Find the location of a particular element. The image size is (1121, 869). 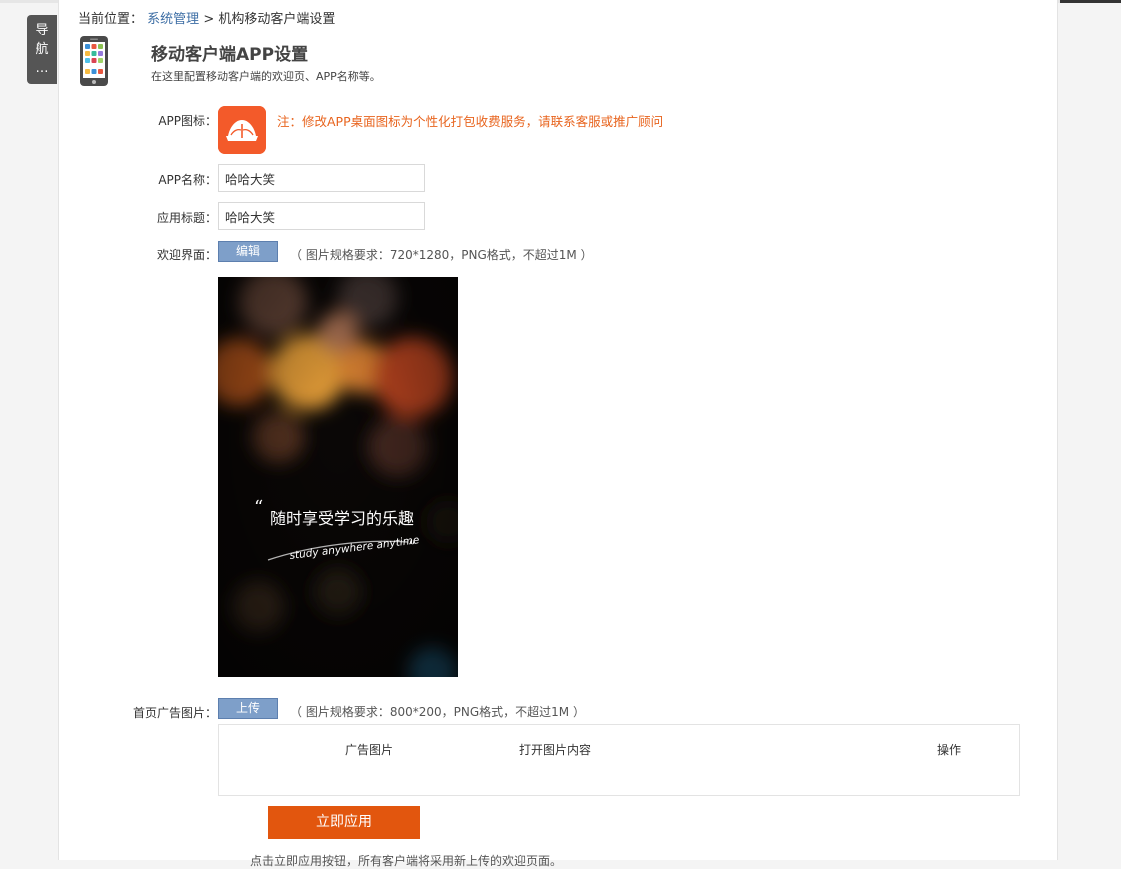

welcome-image-preview: “ 随时享受学习的乐趣 study anywhere anytime ” is located at coordinates (338, 477).